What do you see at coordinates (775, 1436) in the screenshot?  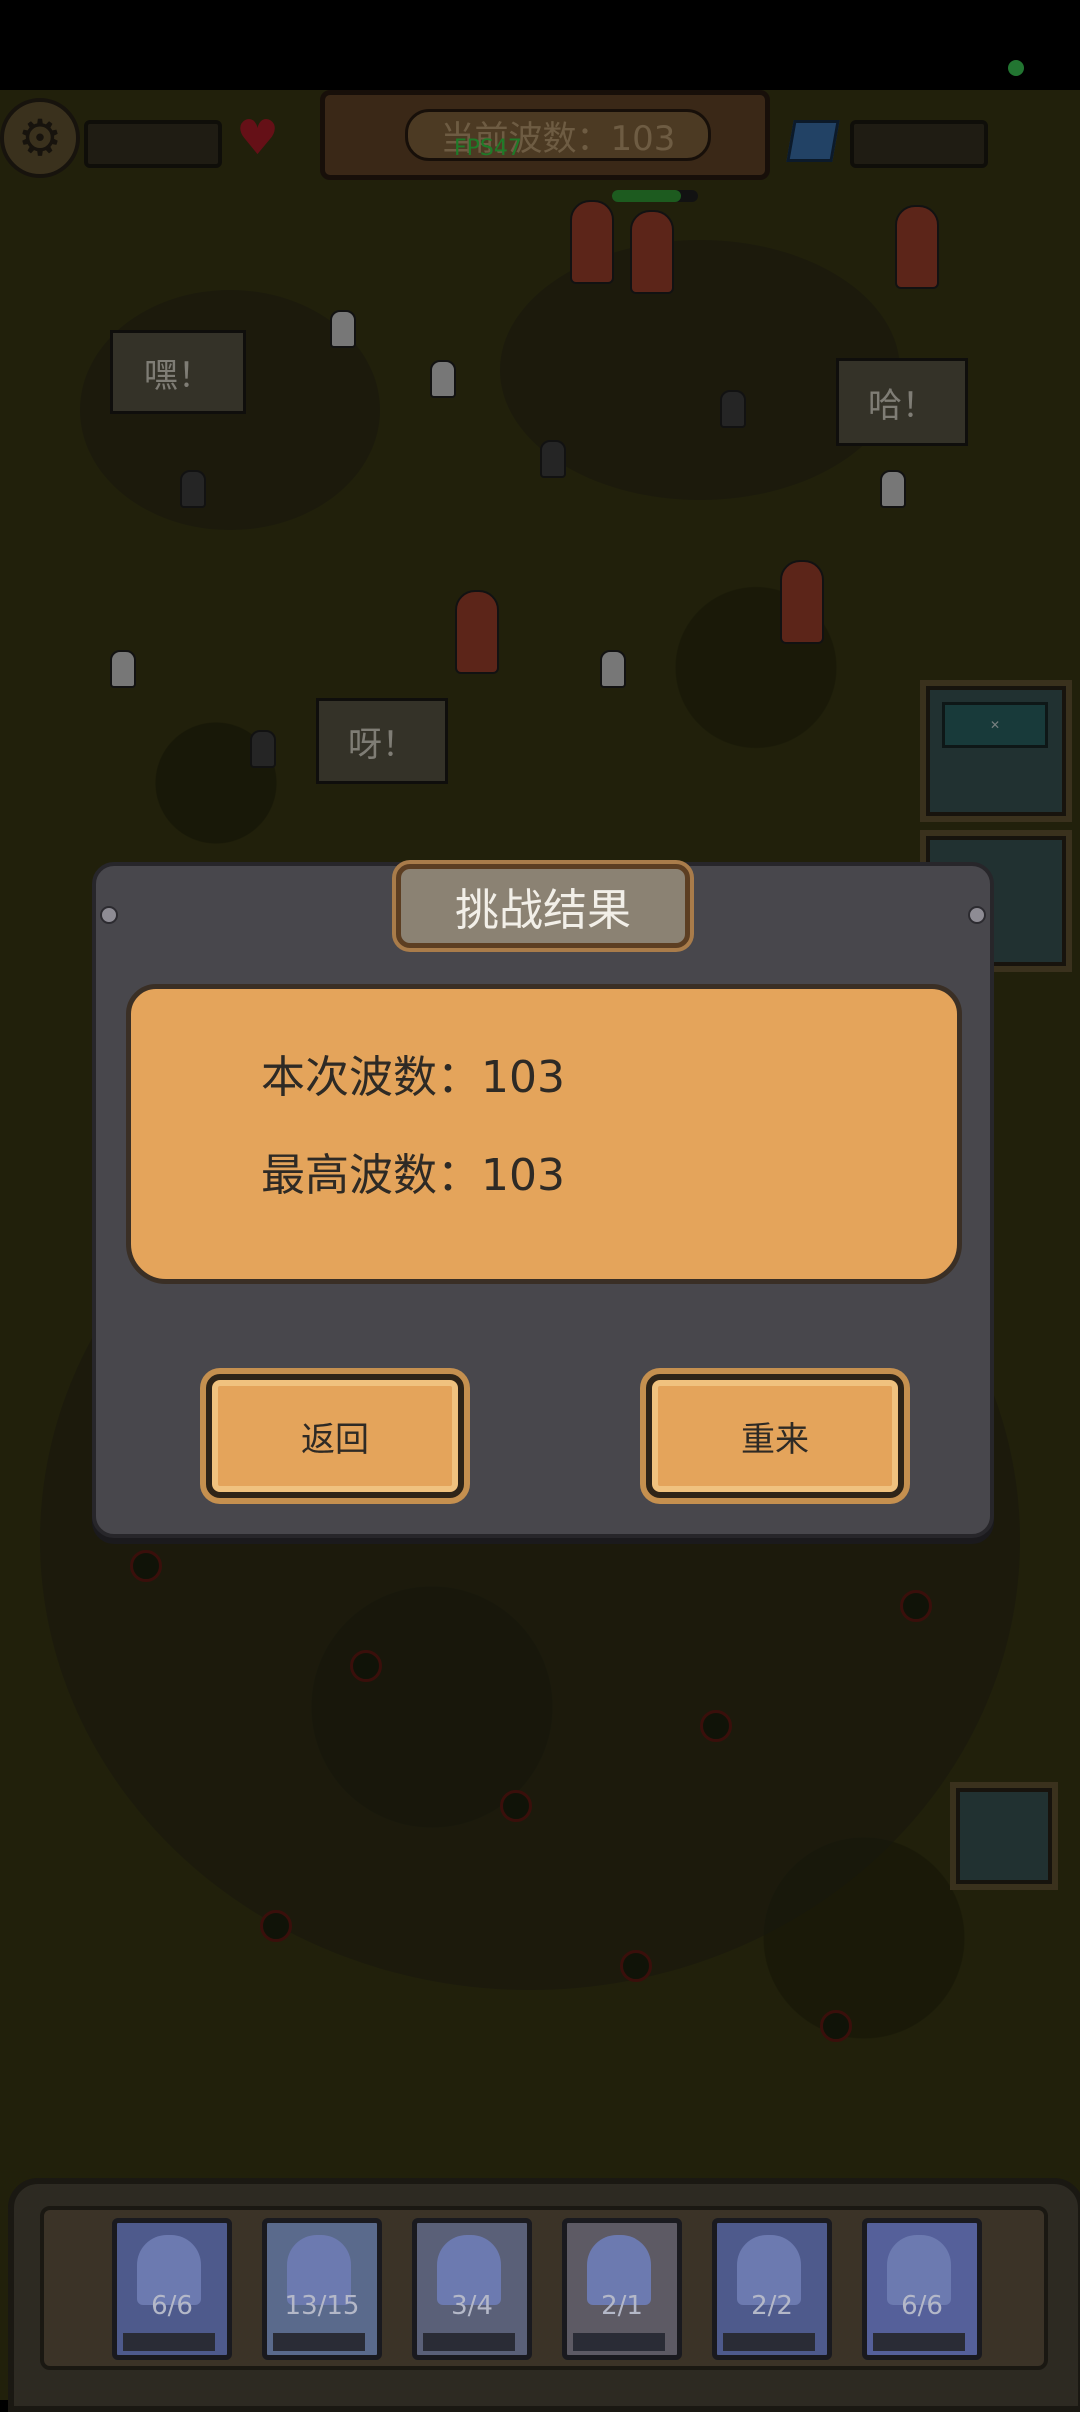 I see `retry-button: 重来` at bounding box center [775, 1436].